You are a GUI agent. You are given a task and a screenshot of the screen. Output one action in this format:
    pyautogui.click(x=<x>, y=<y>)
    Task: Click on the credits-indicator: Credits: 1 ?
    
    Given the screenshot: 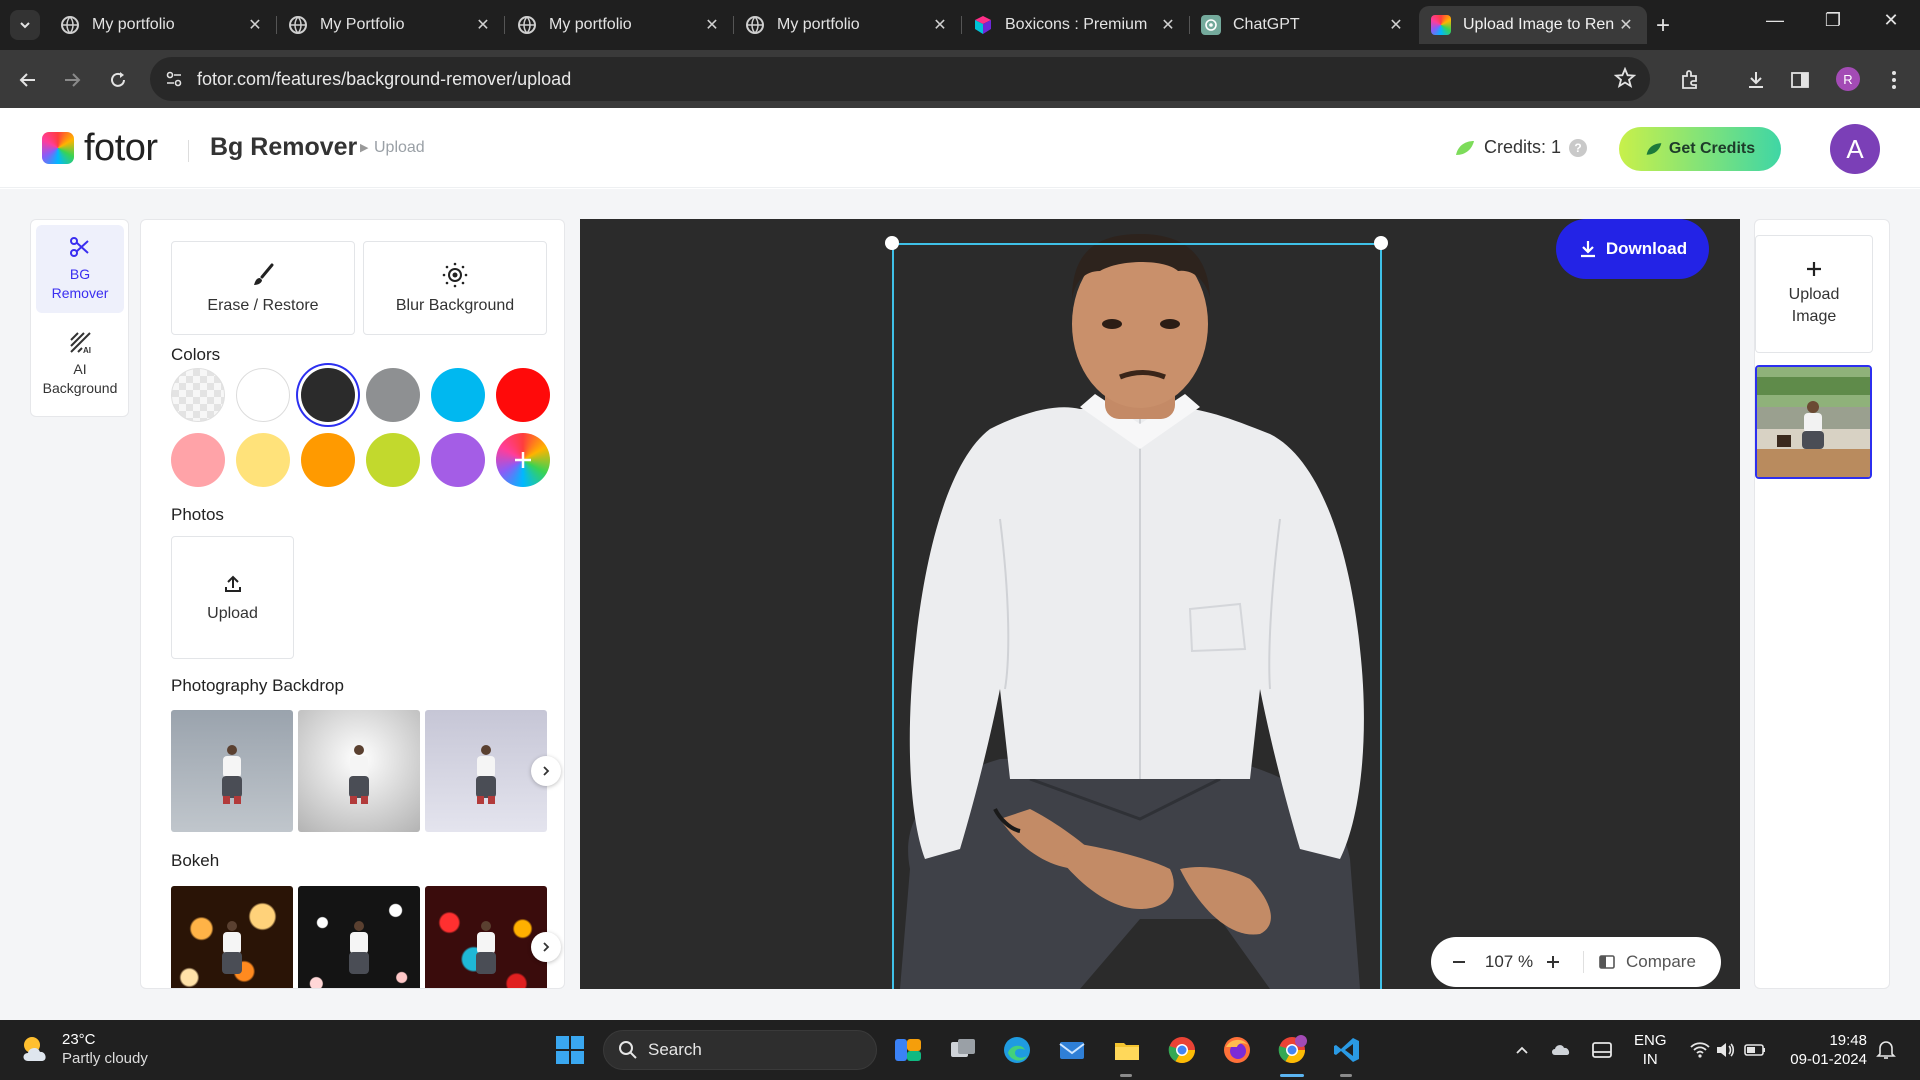 What is the action you would take?
    pyautogui.click(x=1521, y=147)
    